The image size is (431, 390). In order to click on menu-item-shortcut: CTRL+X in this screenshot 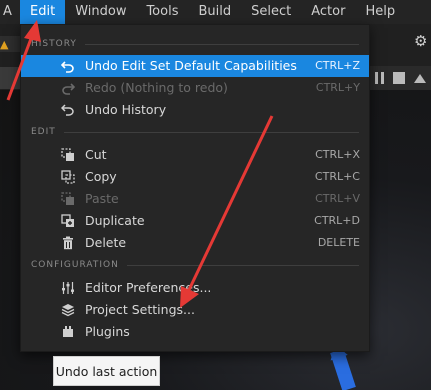, I will do `click(337, 154)`.